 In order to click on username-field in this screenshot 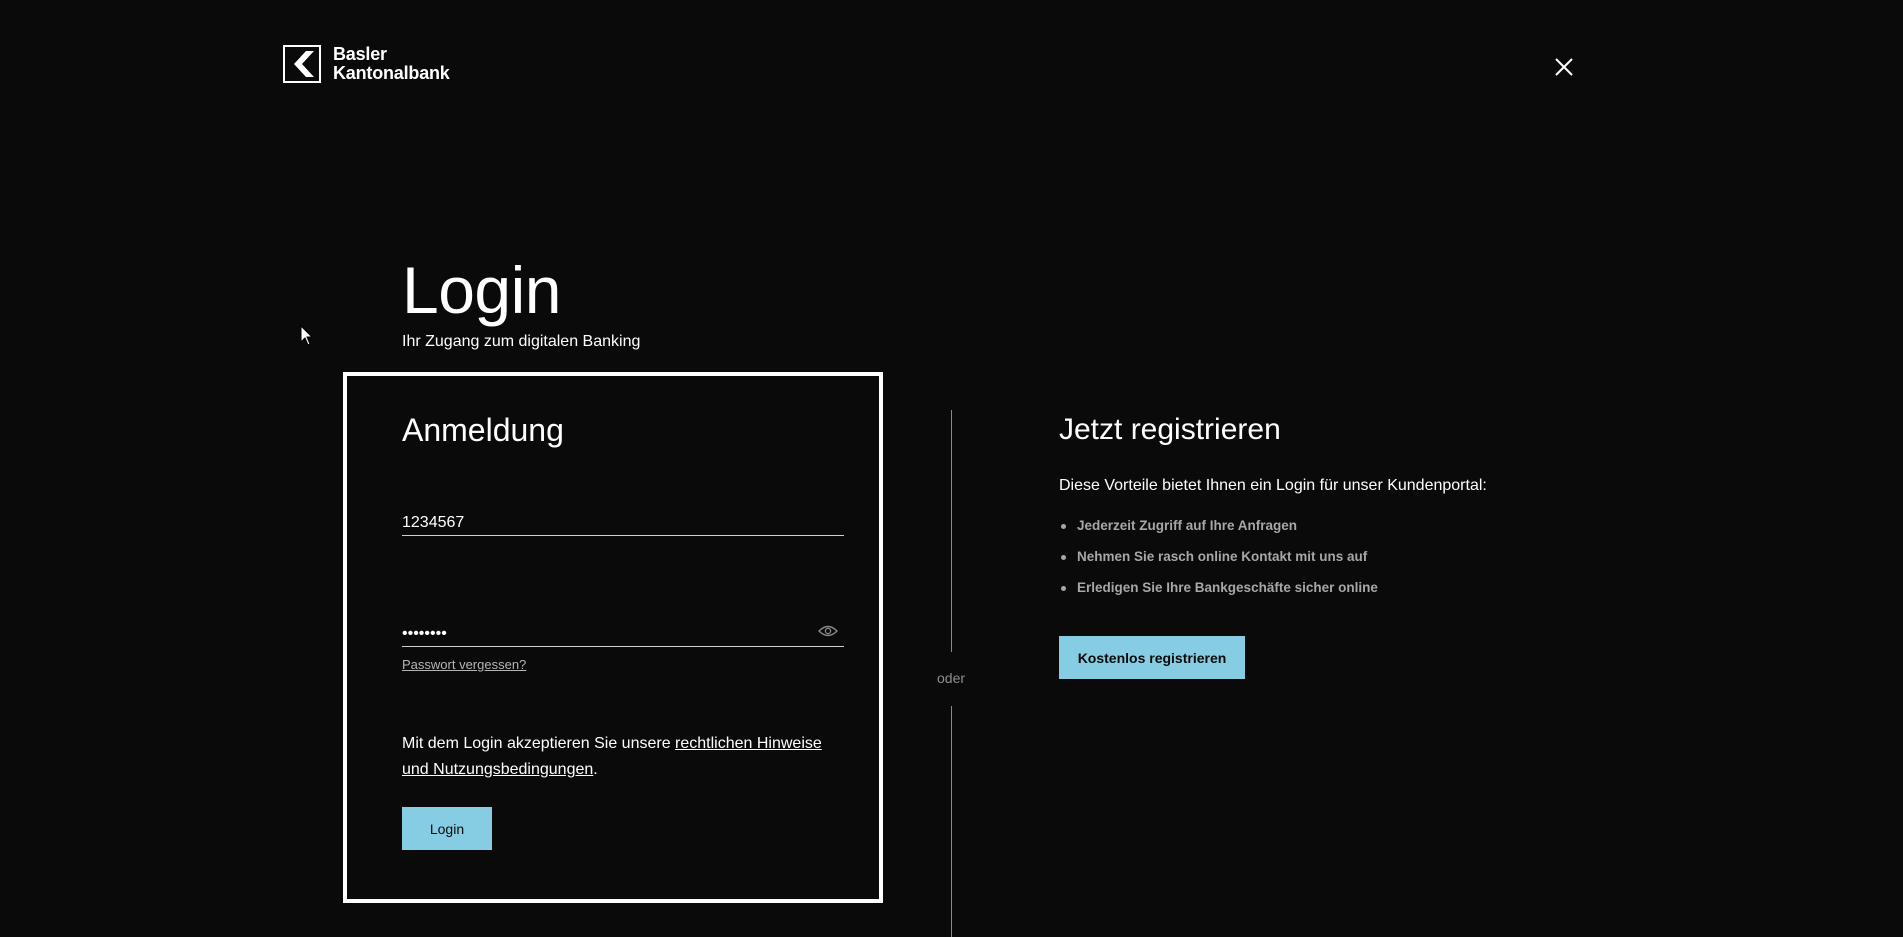, I will do `click(623, 520)`.